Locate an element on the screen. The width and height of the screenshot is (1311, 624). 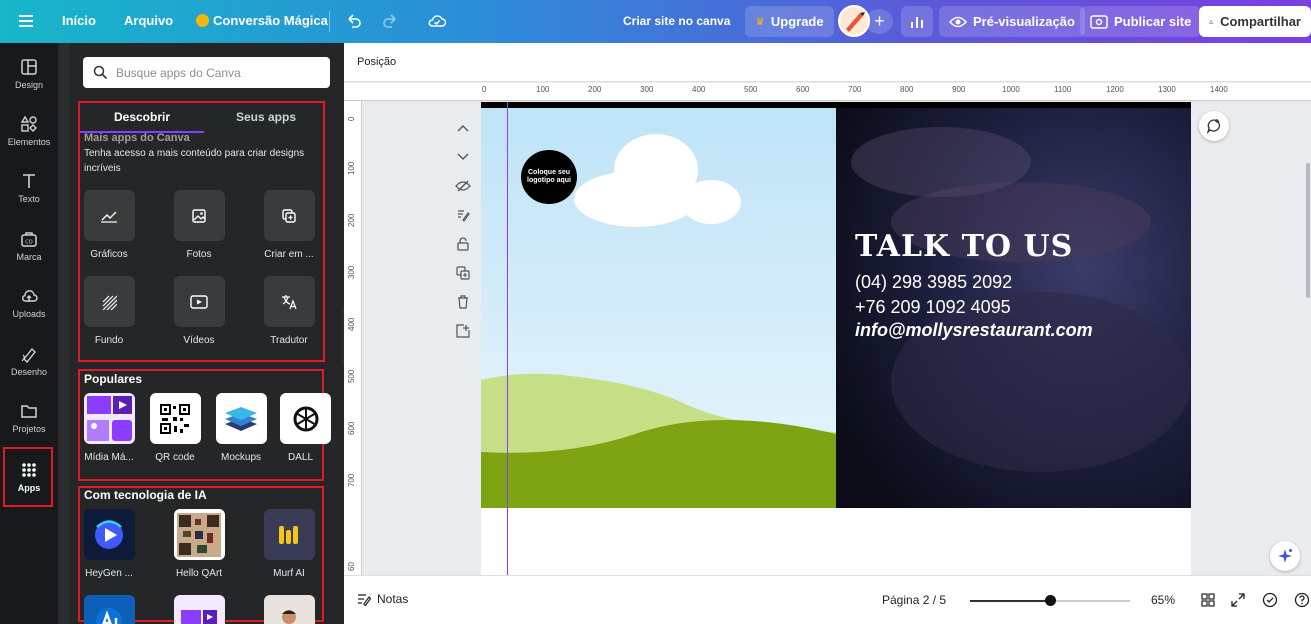
heading-text: TALK TO US is located at coordinates (964, 246).